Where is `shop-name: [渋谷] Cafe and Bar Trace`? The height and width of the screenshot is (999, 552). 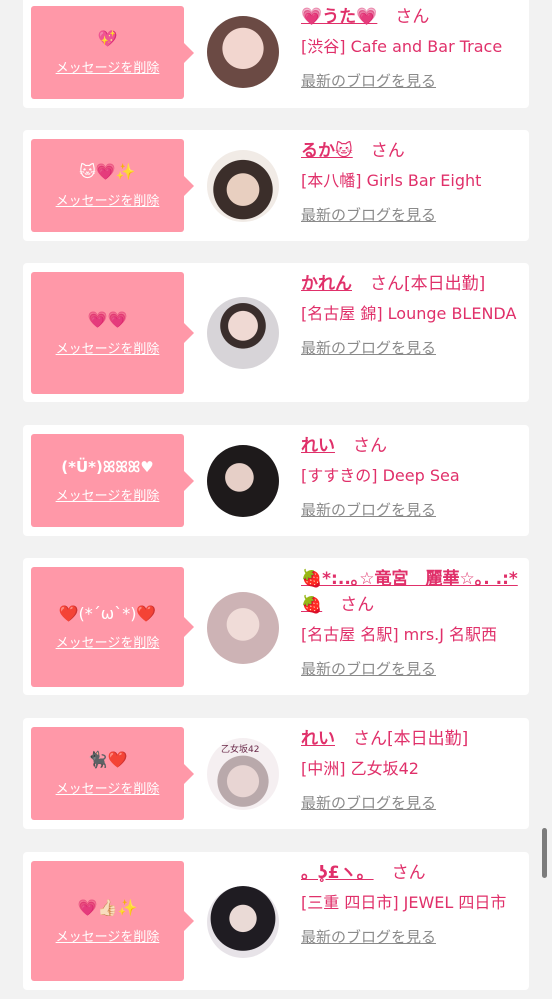 shop-name: [渋谷] Cafe and Bar Trace is located at coordinates (402, 46).